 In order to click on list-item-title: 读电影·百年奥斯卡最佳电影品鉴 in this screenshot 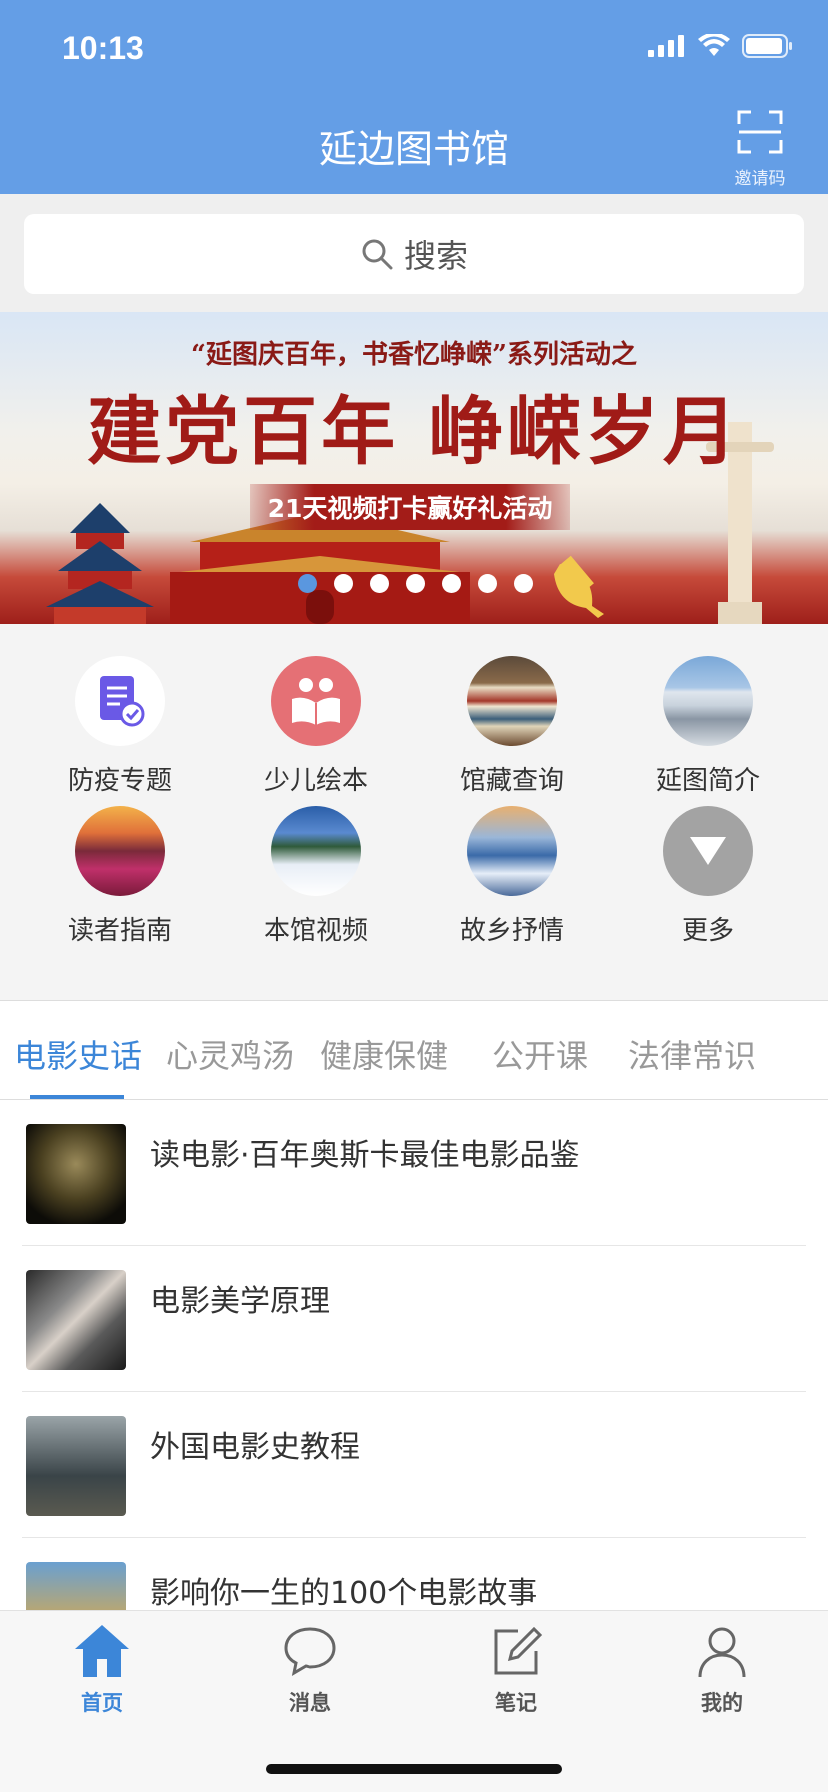, I will do `click(365, 1155)`.